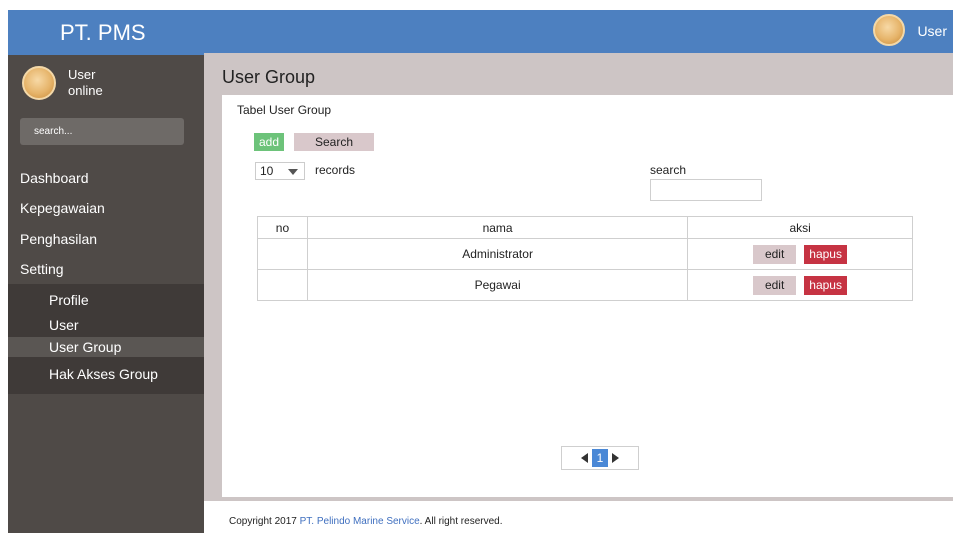 Image resolution: width=953 pixels, height=533 pixels. I want to click on table-header-row: no nama aksi, so click(585, 227).